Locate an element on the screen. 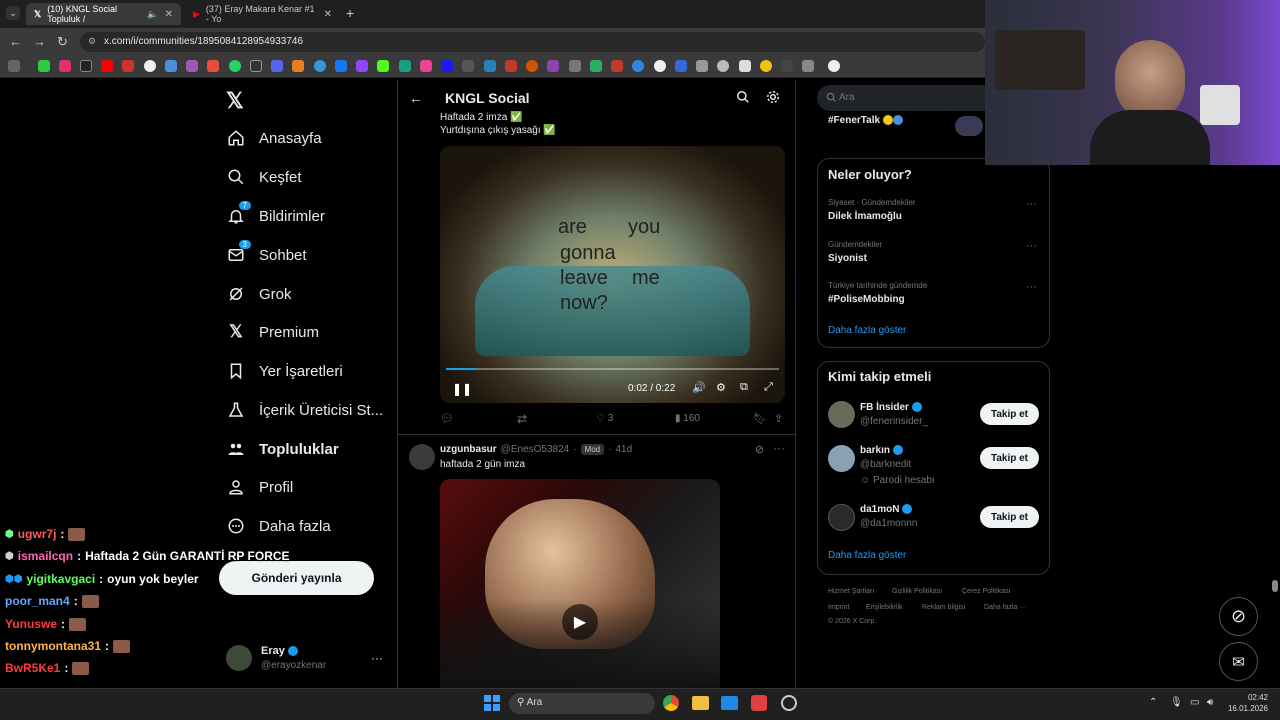 The width and height of the screenshot is (1280, 720). pause-icon: ❚❚ is located at coordinates (462, 389).